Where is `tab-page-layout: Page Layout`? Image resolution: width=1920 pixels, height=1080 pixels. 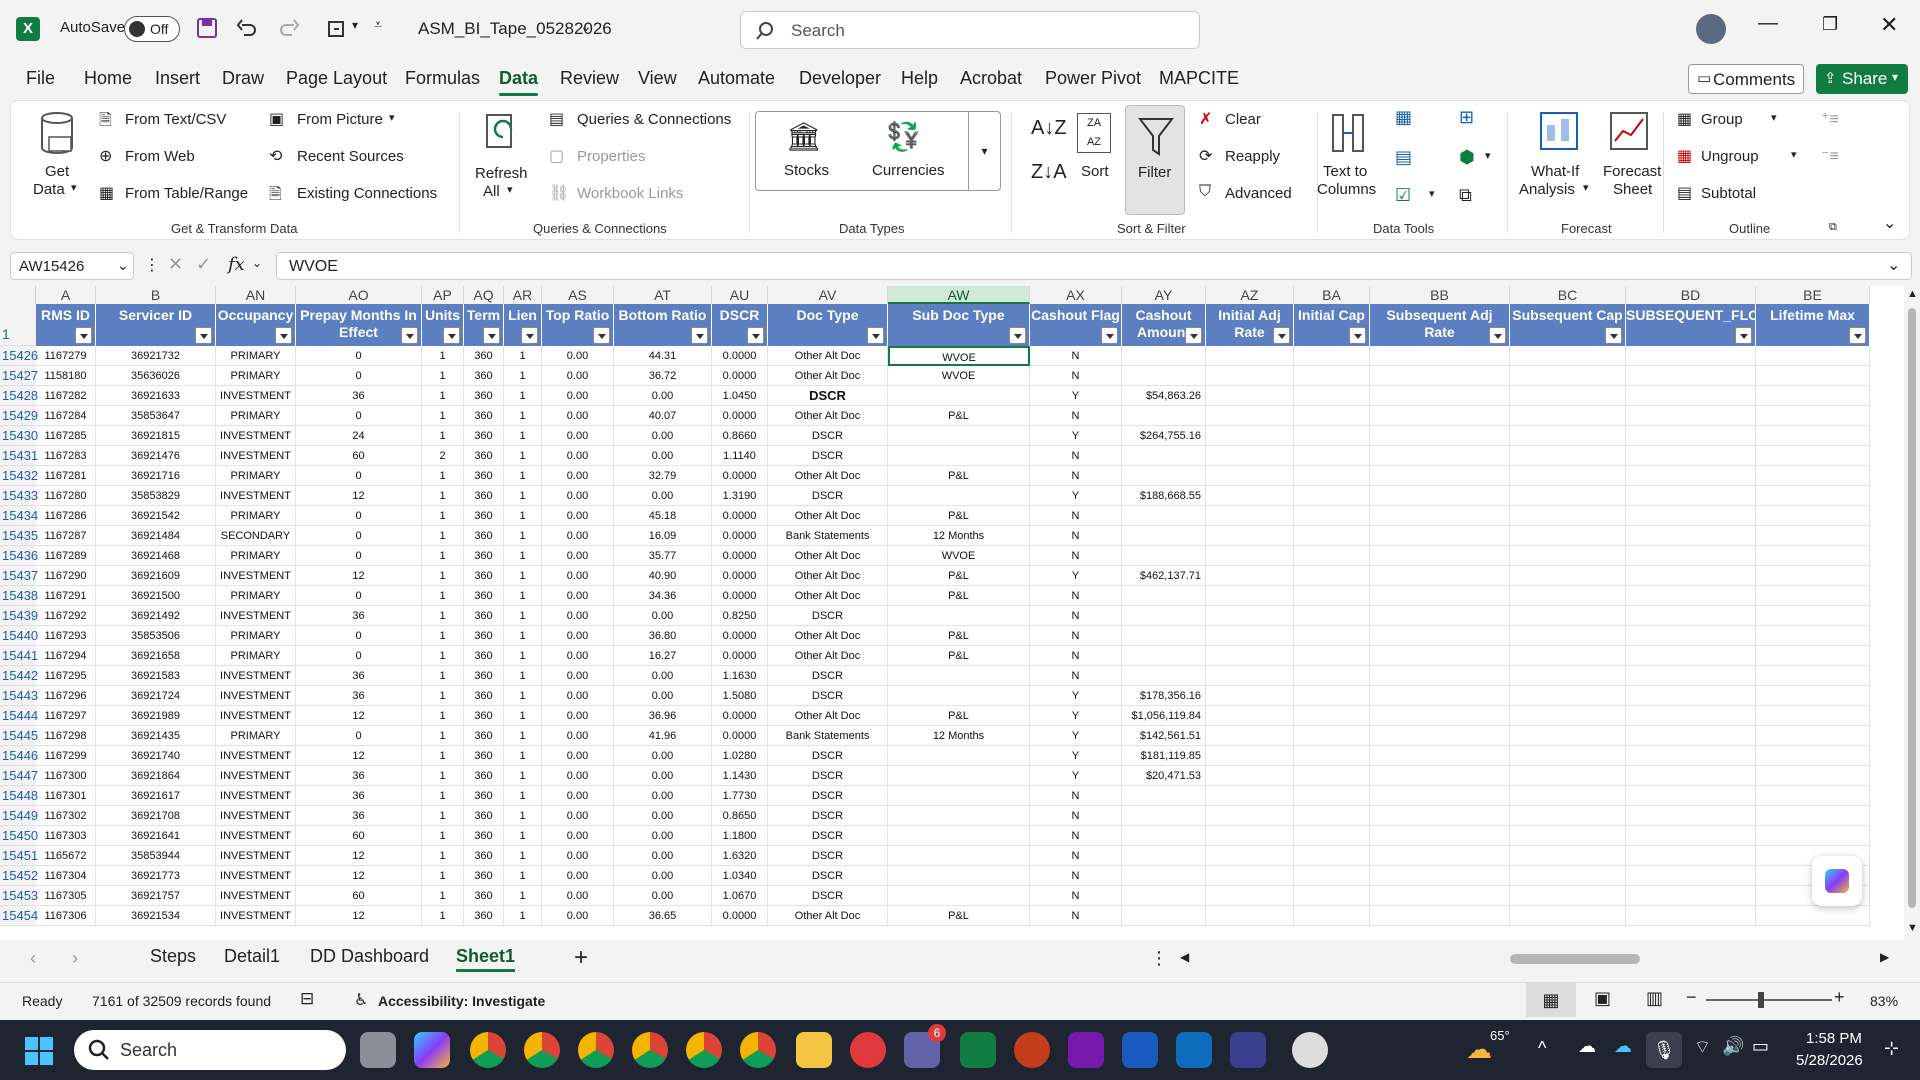
tab-page-layout: Page Layout is located at coordinates (336, 78).